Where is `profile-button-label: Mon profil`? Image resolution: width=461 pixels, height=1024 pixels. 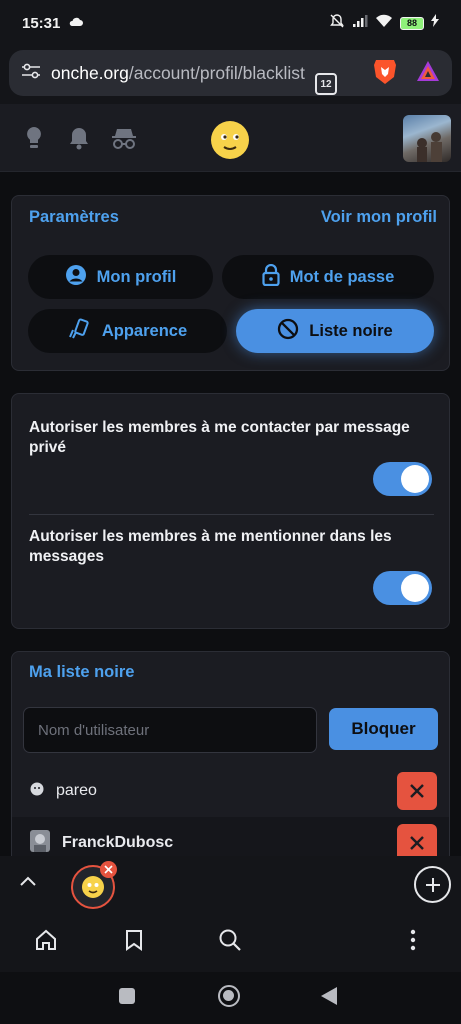 profile-button-label: Mon profil is located at coordinates (136, 276).